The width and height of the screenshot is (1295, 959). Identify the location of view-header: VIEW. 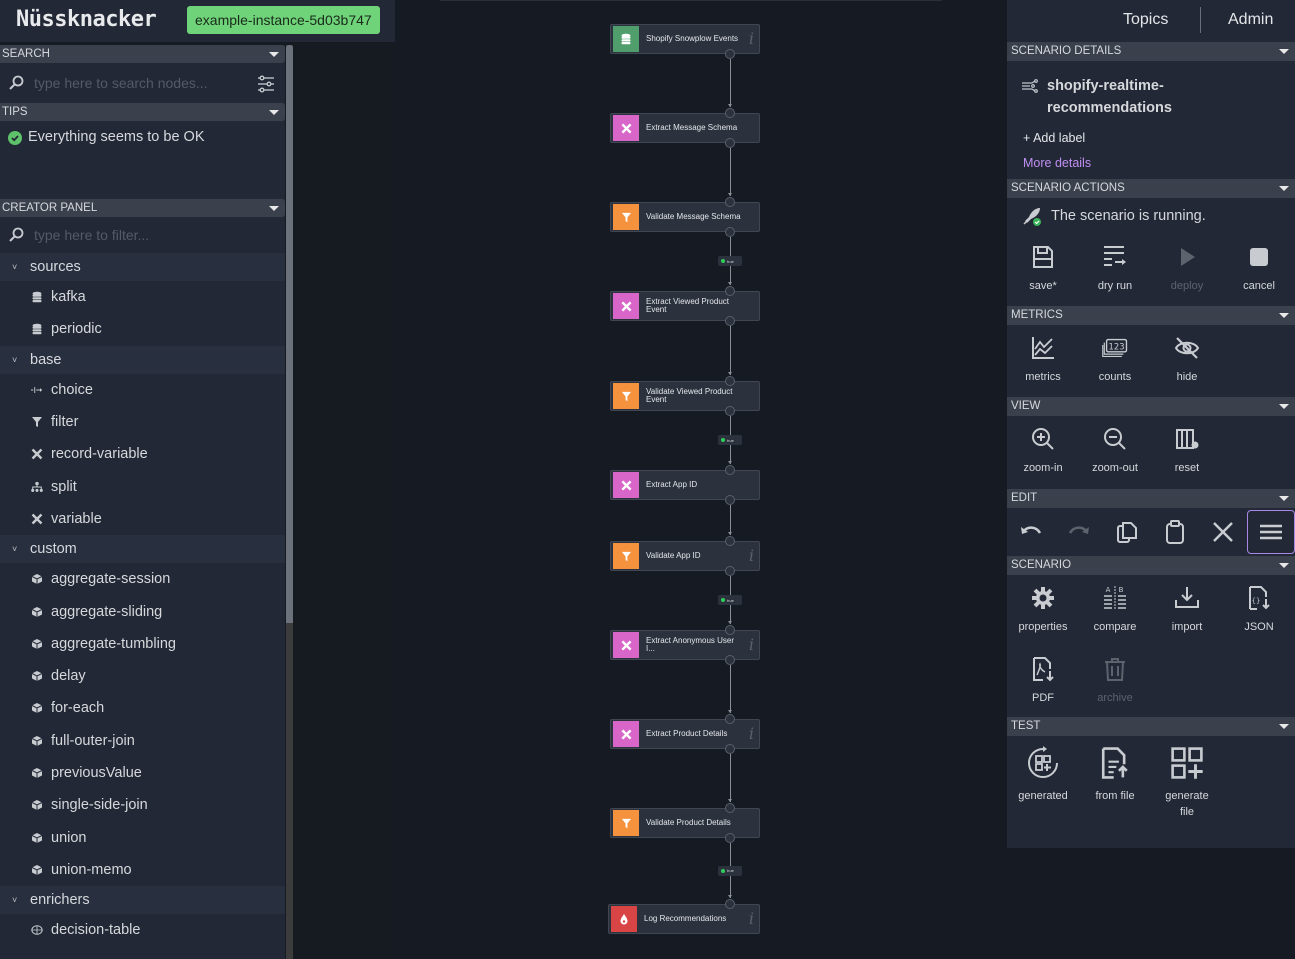
(1151, 406).